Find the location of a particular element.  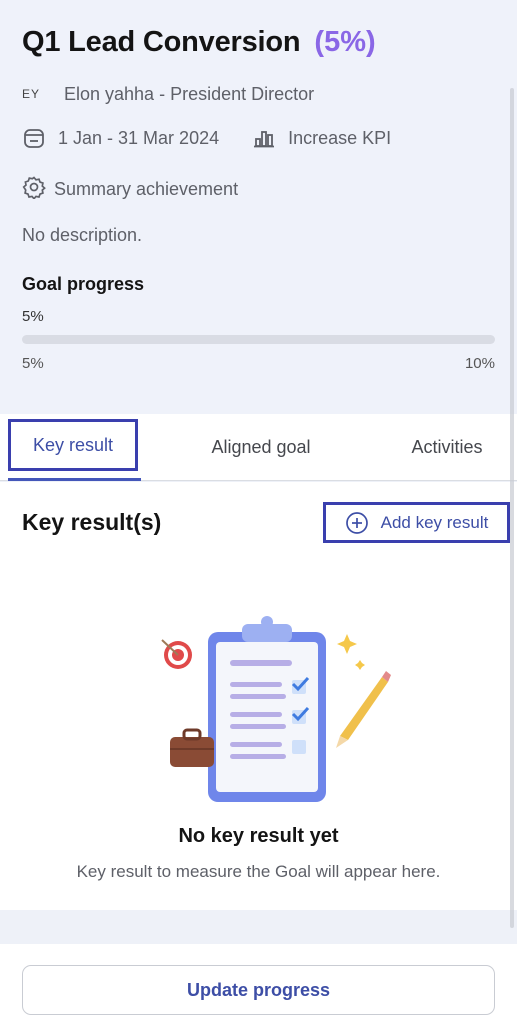

summary-achievement: Summary achievement is located at coordinates (130, 189).